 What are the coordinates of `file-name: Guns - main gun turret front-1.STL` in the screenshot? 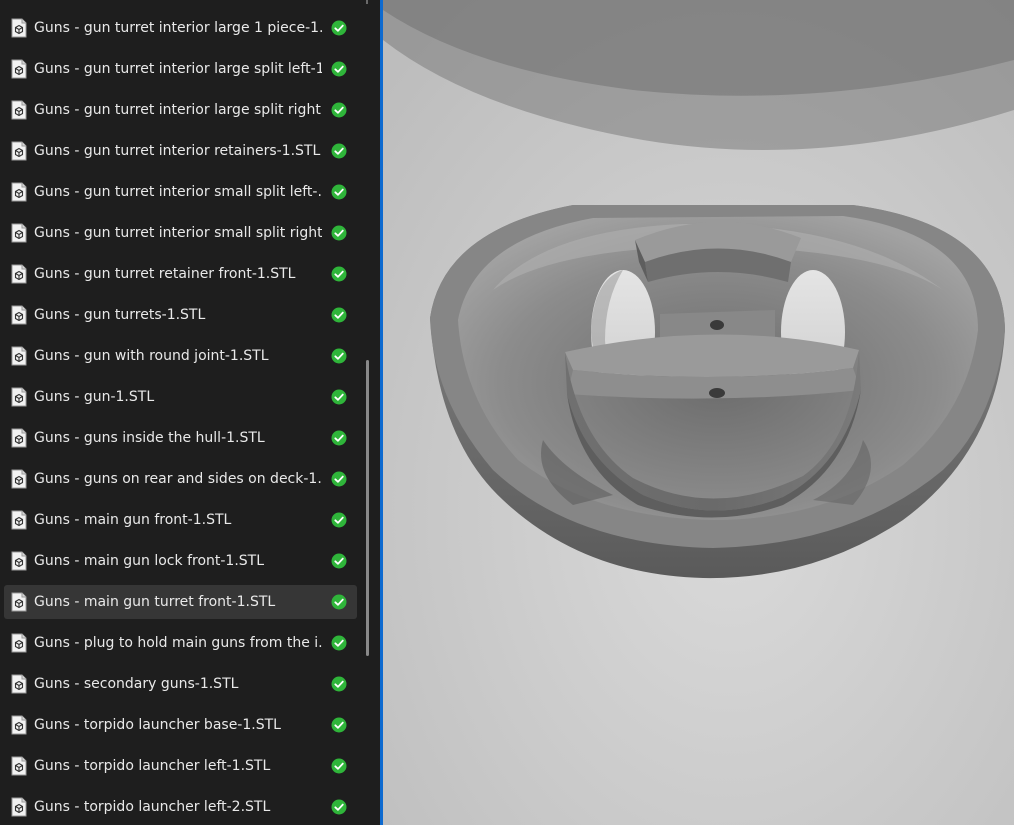 It's located at (155, 602).